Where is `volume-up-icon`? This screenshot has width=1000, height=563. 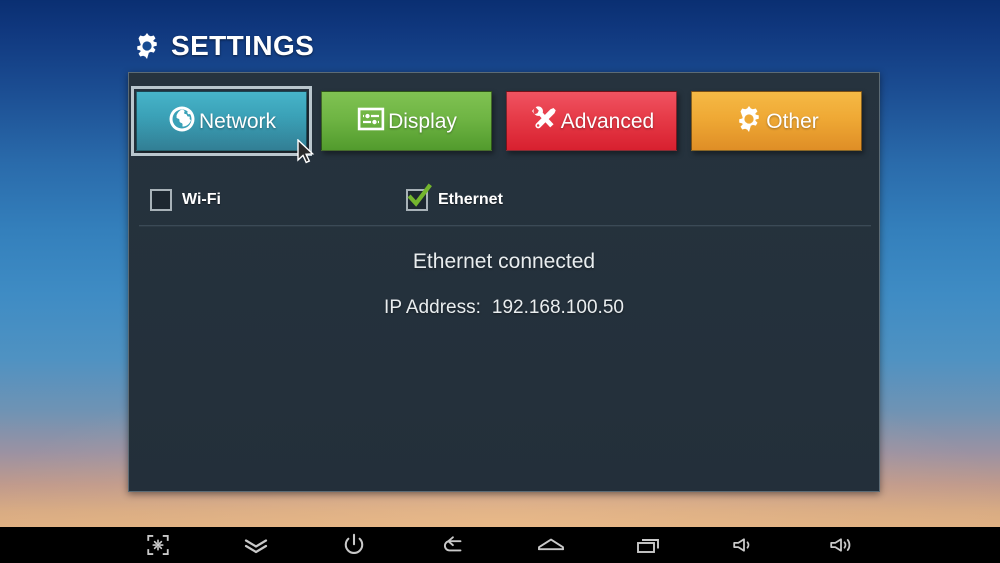
volume-up-icon is located at coordinates (840, 545).